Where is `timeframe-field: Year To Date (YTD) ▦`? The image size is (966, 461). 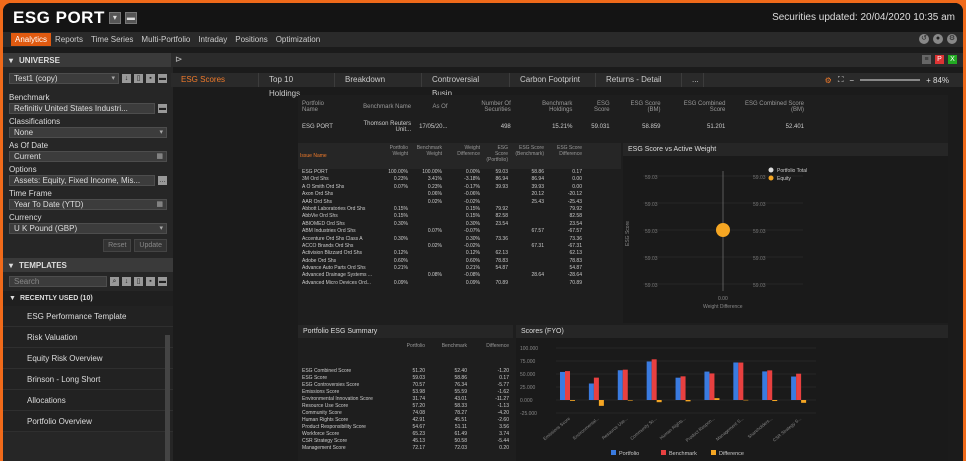 timeframe-field: Year To Date (YTD) ▦ is located at coordinates (88, 204).